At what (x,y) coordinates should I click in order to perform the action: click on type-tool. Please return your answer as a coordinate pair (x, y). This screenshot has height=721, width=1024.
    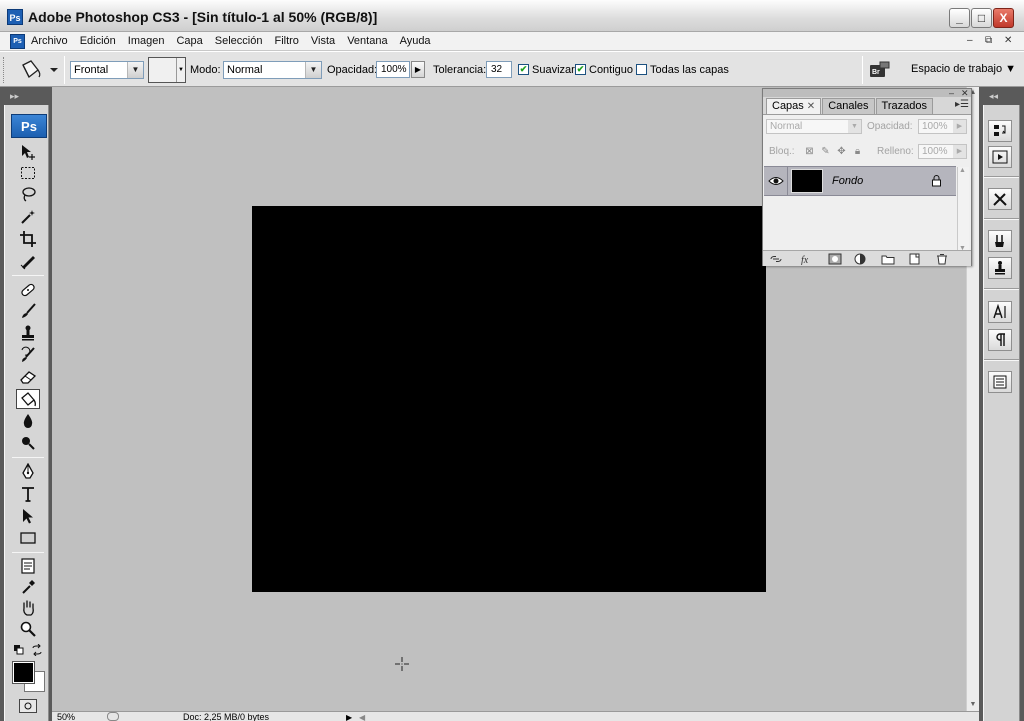
    Looking at the image, I should click on (28, 494).